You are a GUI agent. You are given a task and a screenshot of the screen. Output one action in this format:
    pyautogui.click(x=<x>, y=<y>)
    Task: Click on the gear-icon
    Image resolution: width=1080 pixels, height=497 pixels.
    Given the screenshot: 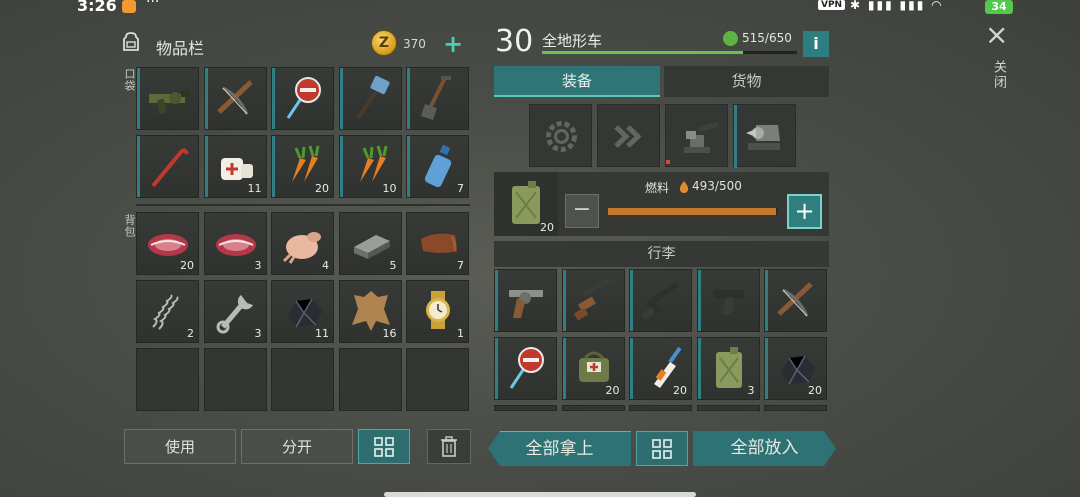 What is the action you would take?
    pyautogui.click(x=561, y=136)
    